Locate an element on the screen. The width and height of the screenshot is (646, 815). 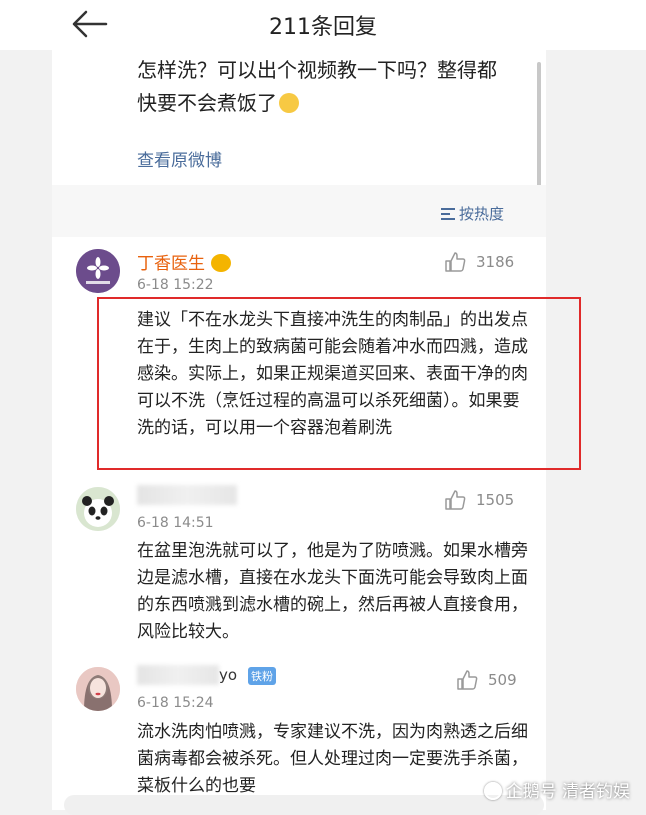
like-count: 1505 is located at coordinates (495, 500).